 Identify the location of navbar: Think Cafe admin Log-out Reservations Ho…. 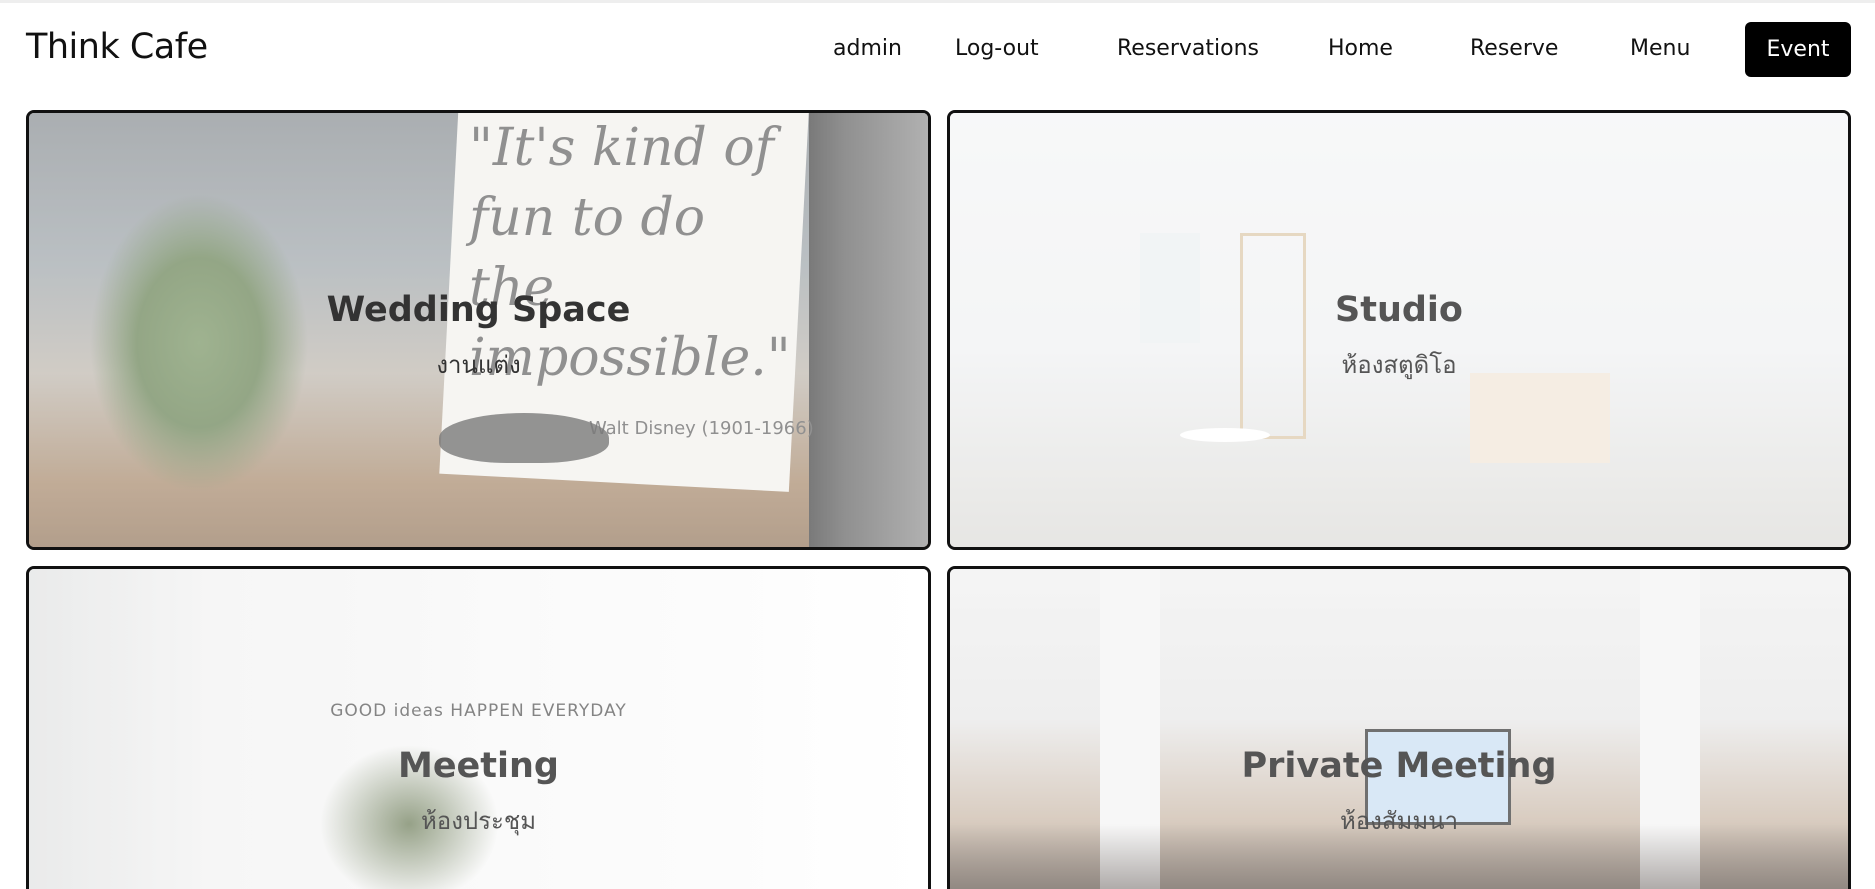
(937, 53).